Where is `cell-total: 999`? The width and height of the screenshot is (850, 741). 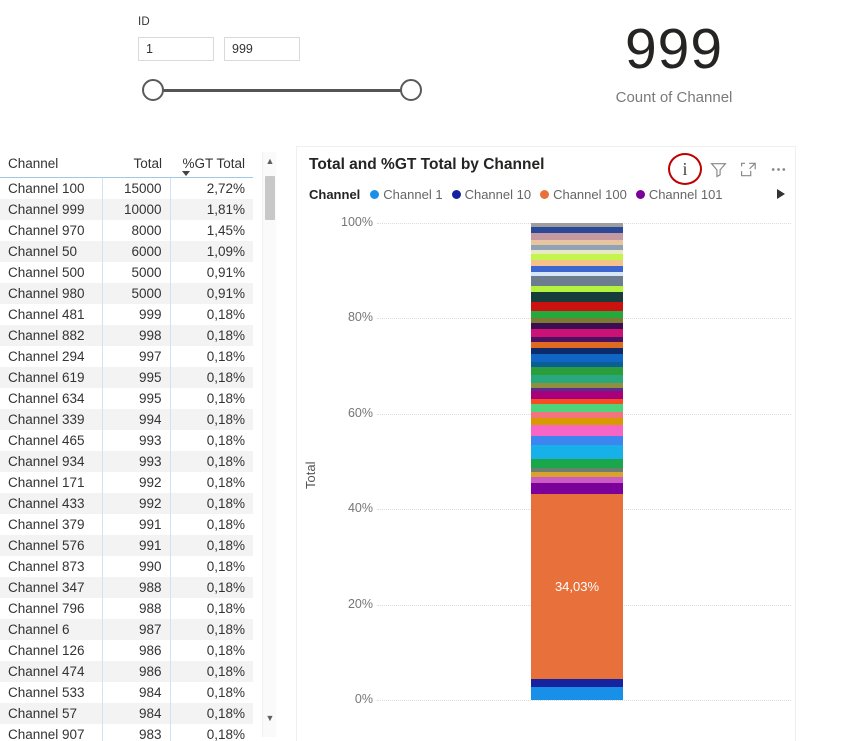
cell-total: 999 is located at coordinates (136, 314).